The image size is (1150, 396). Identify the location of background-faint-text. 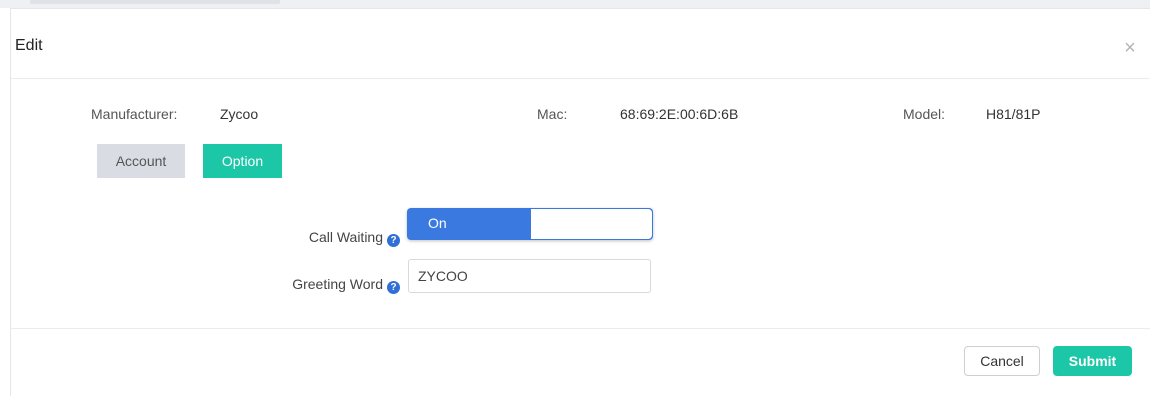
(155, 2).